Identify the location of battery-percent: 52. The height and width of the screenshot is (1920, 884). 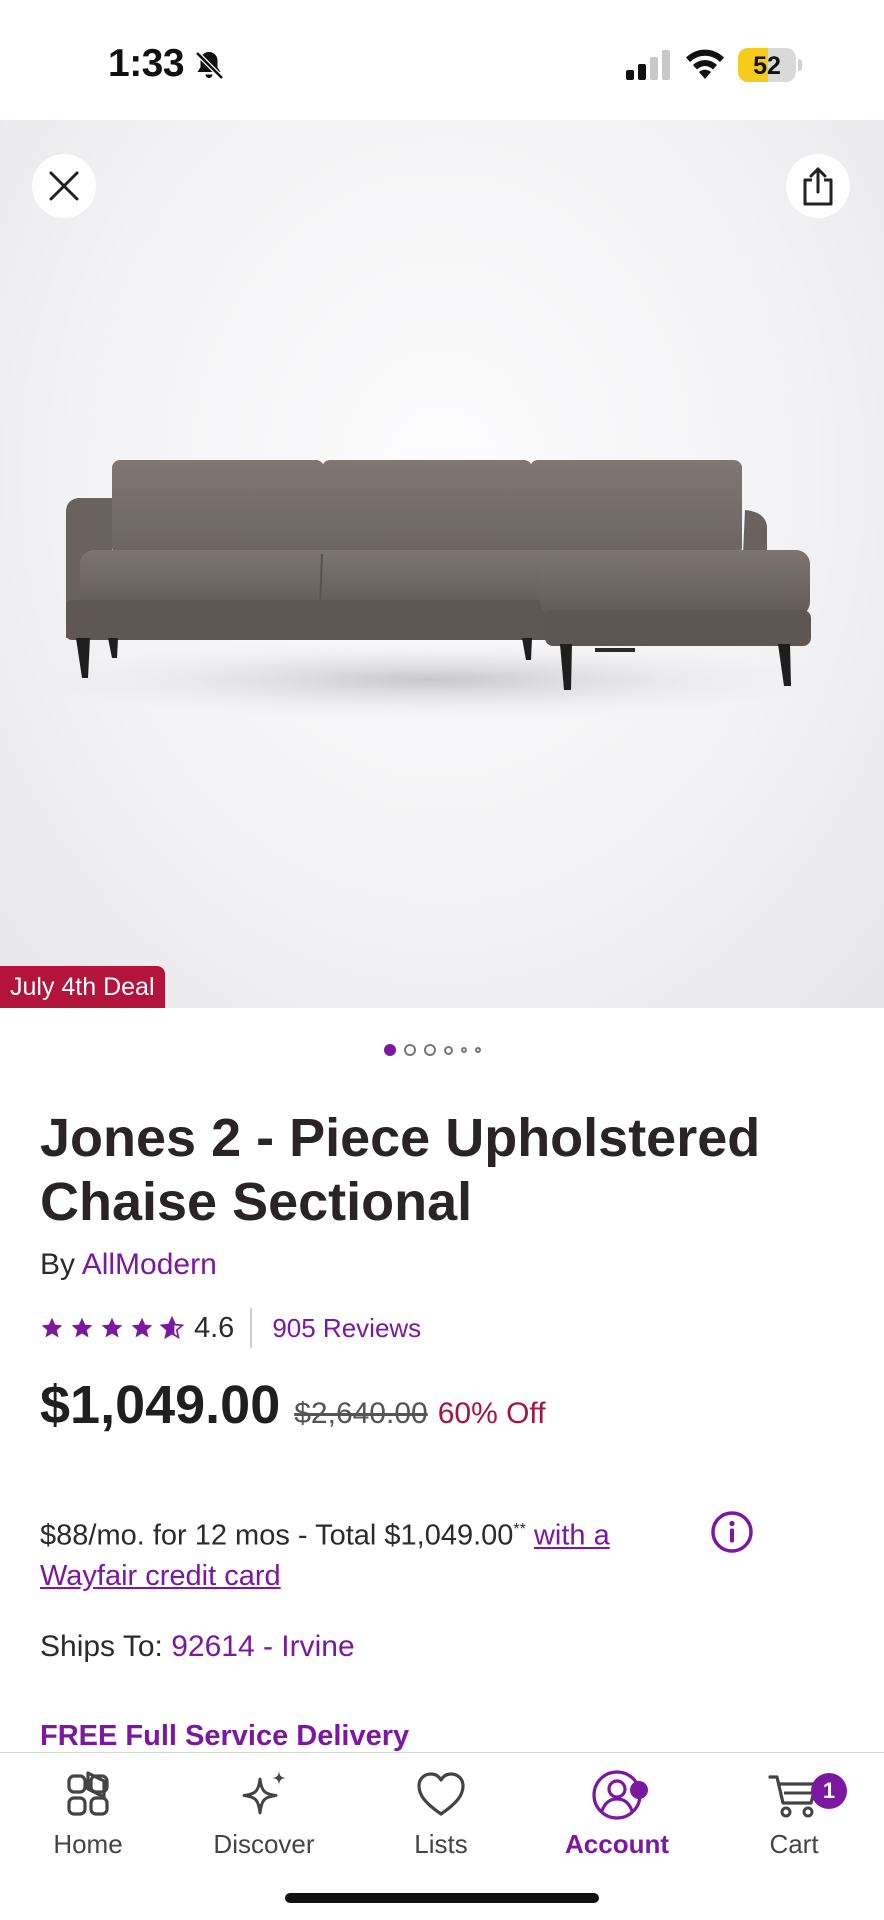
(767, 66).